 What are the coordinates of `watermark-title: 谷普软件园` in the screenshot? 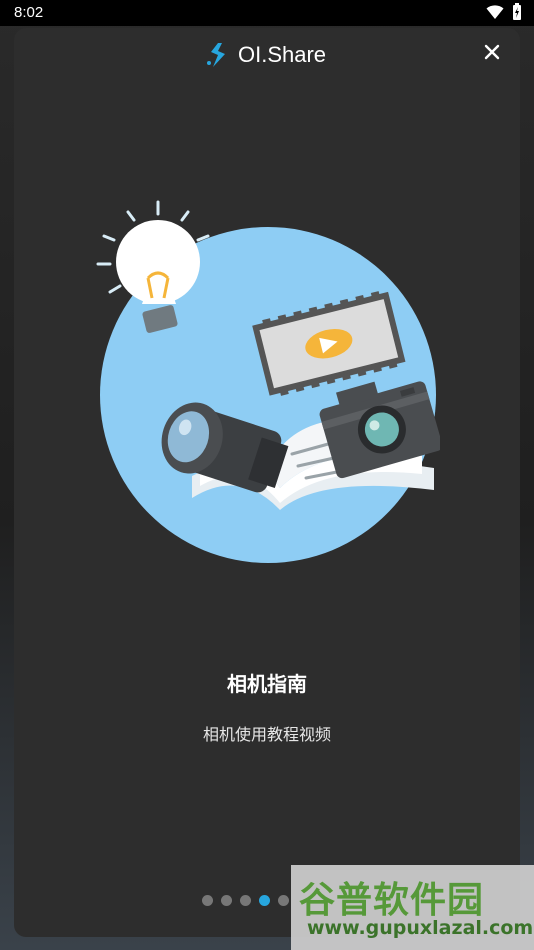 It's located at (392, 900).